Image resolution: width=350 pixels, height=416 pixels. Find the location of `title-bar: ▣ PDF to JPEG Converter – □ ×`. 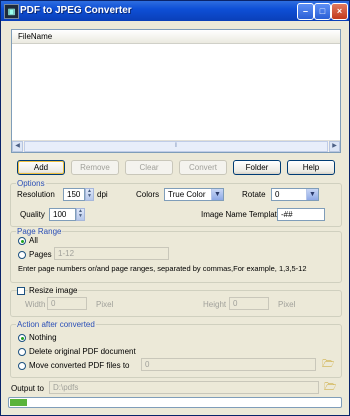

title-bar: ▣ PDF to JPEG Converter – □ × is located at coordinates (175, 11).